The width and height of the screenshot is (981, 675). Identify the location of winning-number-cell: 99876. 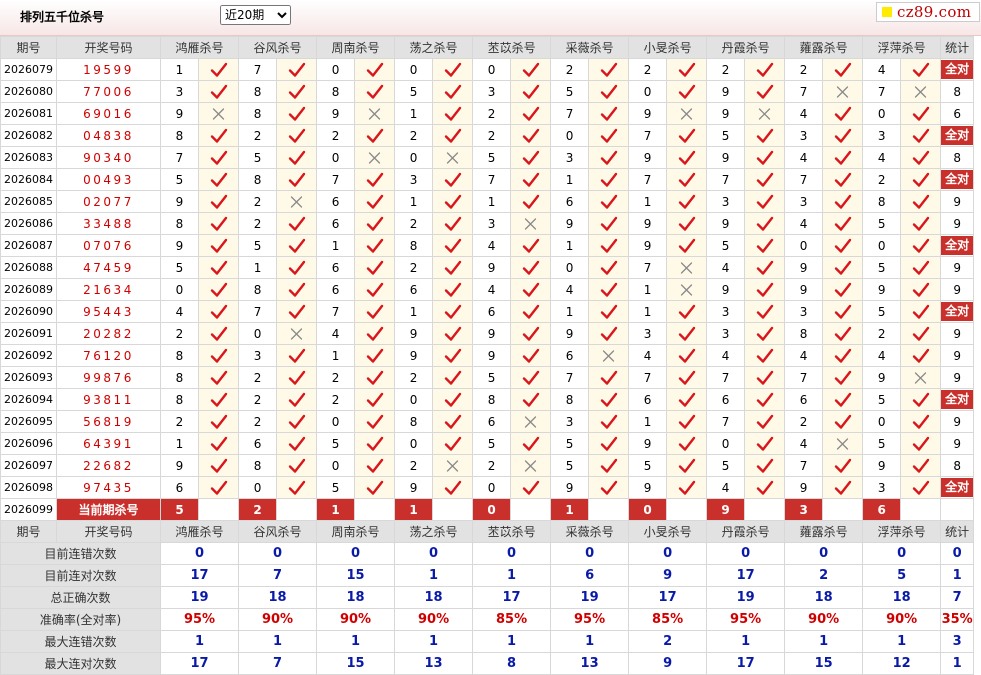
(108, 377).